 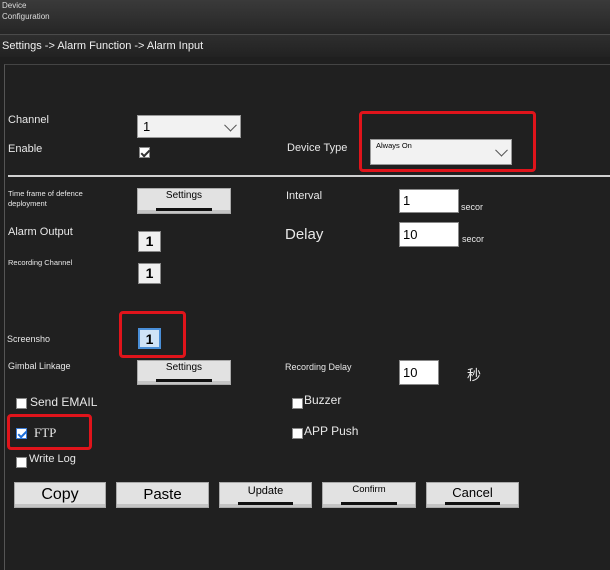 What do you see at coordinates (331, 431) in the screenshot?
I see `app-push-label: APP Push` at bounding box center [331, 431].